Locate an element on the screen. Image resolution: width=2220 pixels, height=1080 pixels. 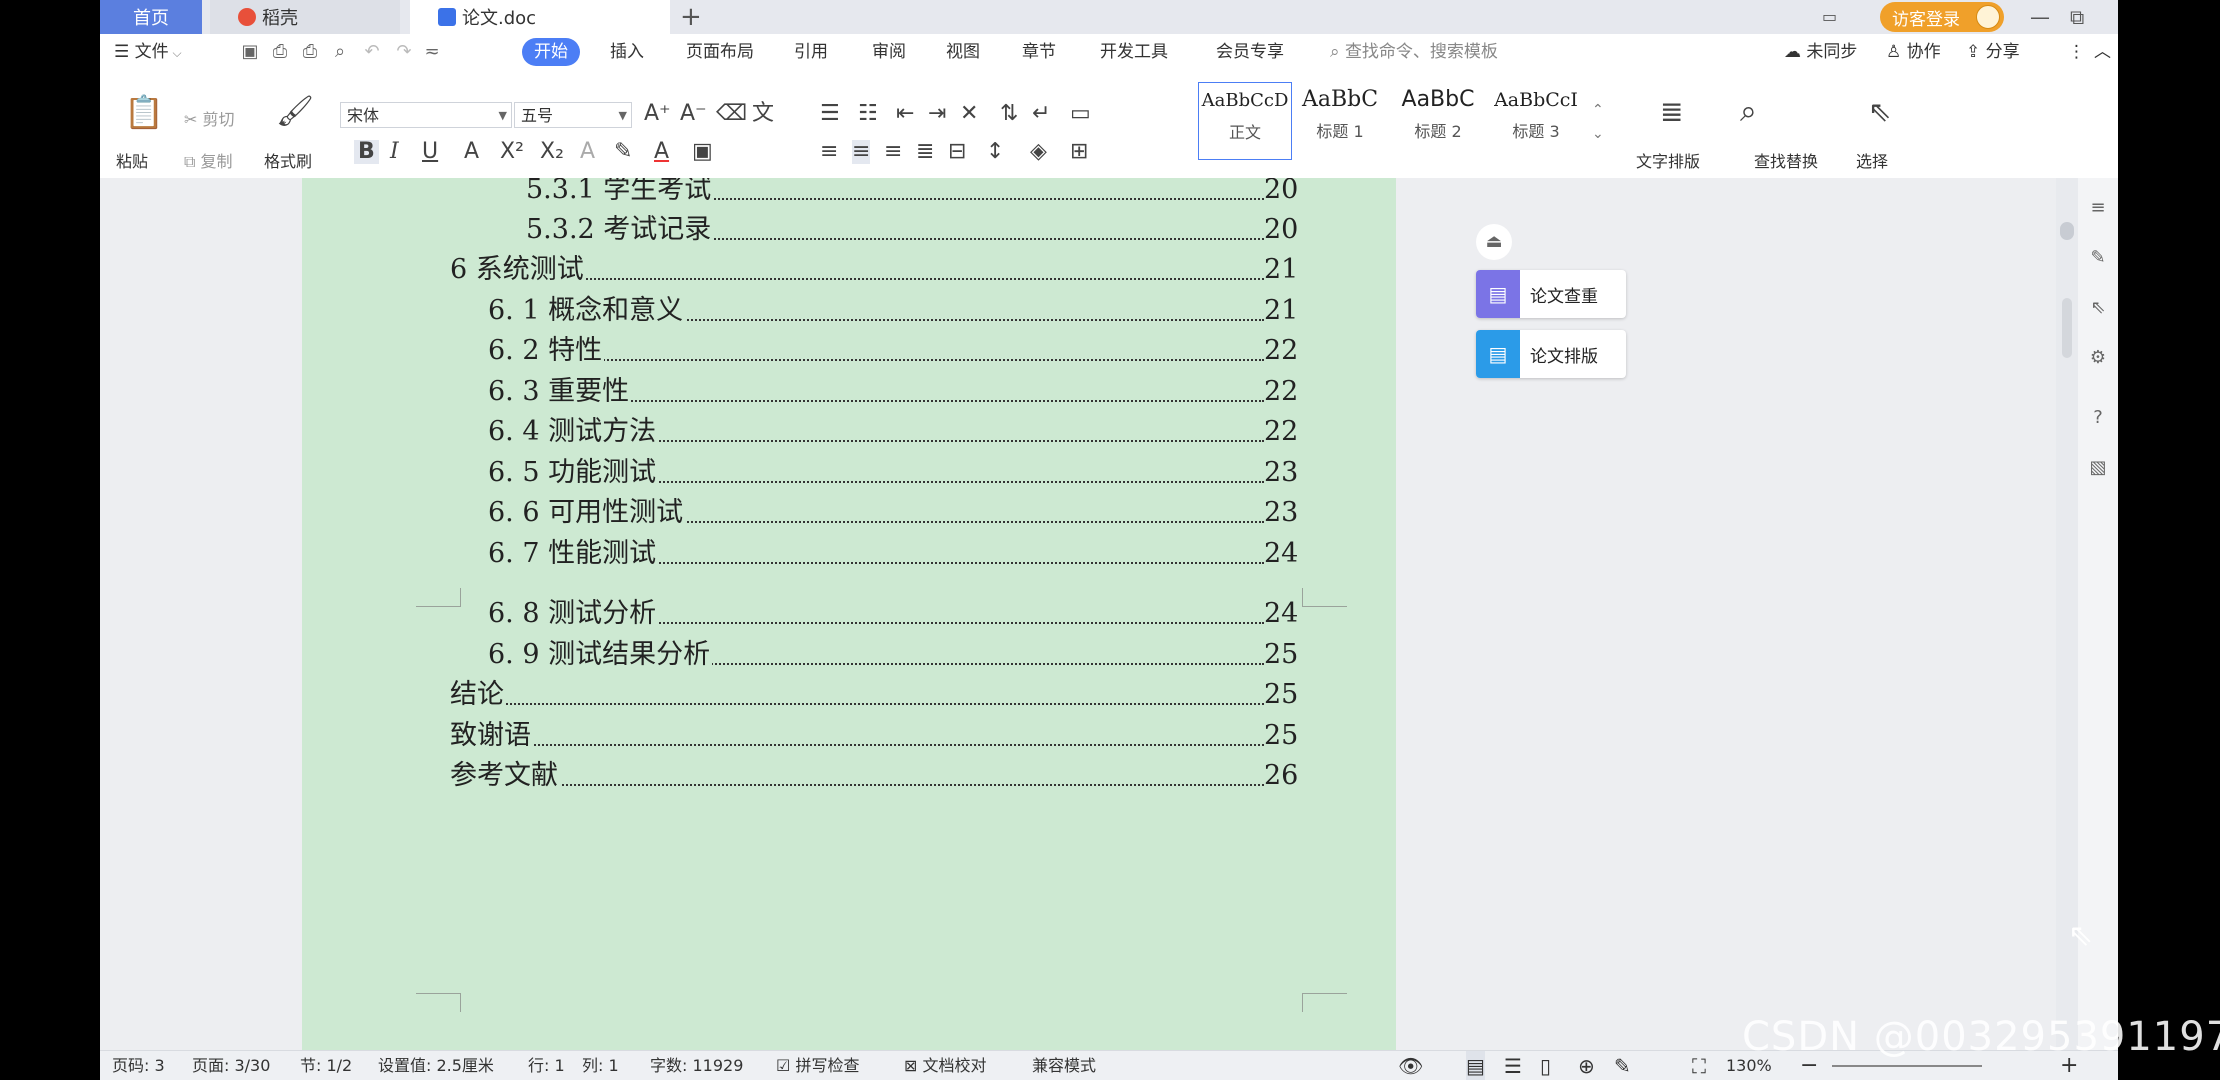
sort-icon: ⇅ is located at coordinates (1009, 114).